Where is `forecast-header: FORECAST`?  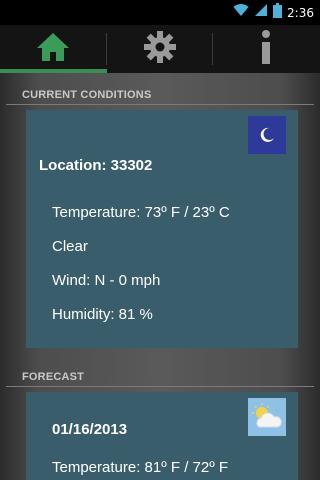 forecast-header: FORECAST is located at coordinates (53, 377).